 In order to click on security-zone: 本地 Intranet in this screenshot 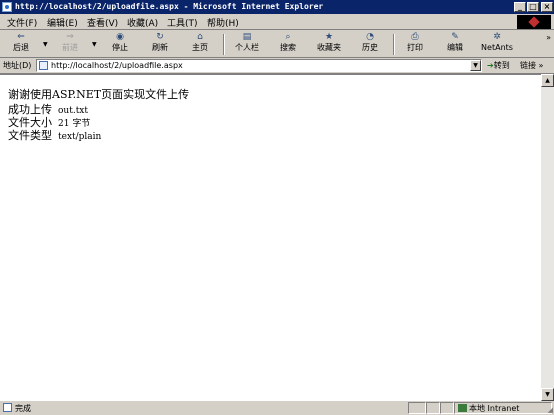, I will do `click(488, 408)`.